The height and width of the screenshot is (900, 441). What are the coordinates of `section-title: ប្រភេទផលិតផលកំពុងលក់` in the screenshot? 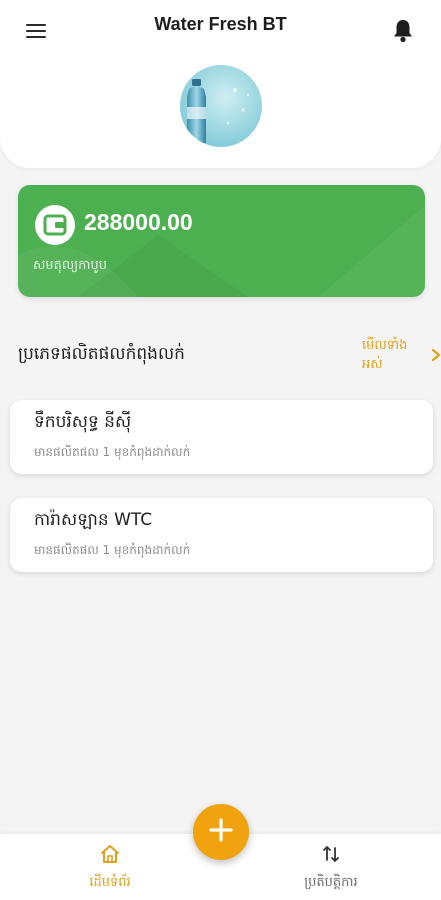 It's located at (101, 354).